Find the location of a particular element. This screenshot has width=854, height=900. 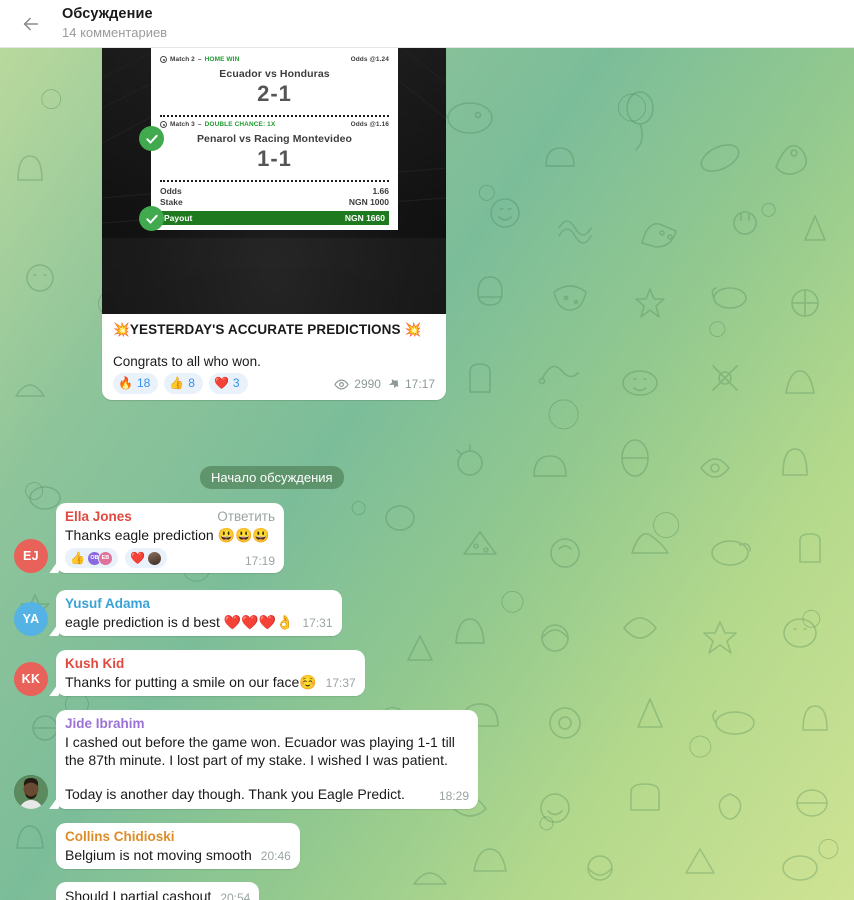

message-time: 17:19 is located at coordinates (259, 561).